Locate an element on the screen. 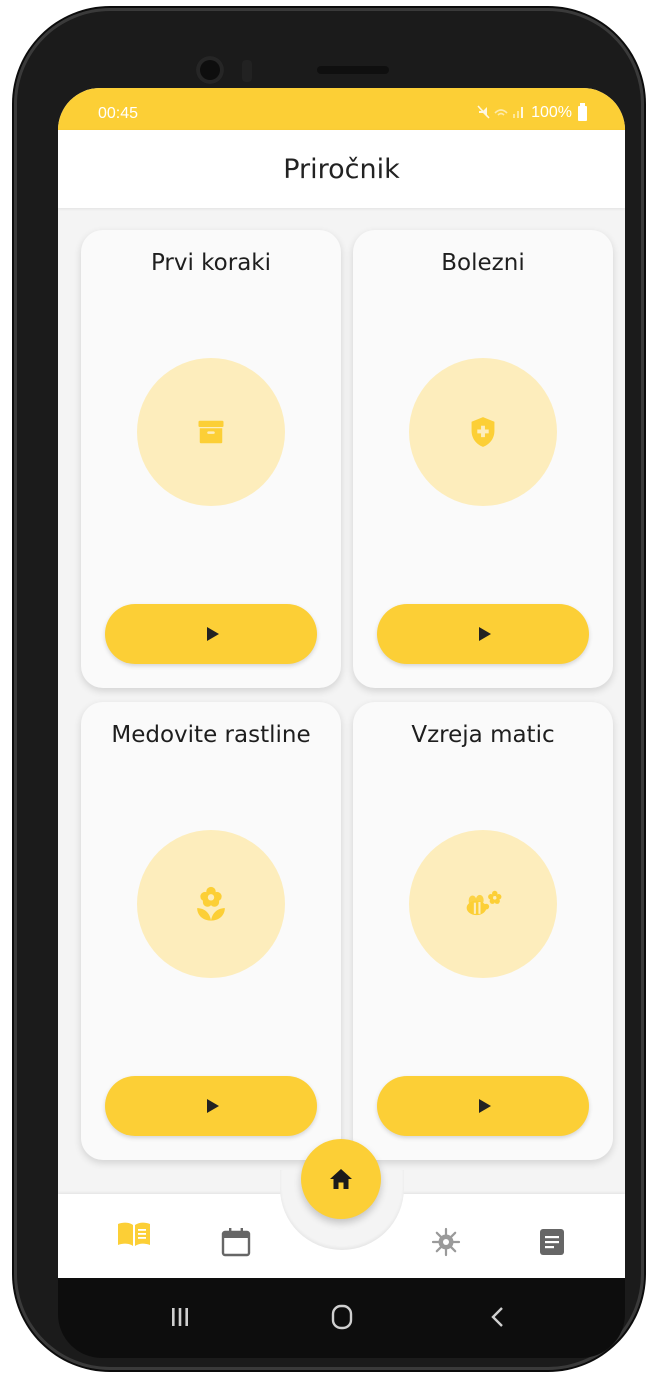  bee-flower-icon is located at coordinates (484, 903).